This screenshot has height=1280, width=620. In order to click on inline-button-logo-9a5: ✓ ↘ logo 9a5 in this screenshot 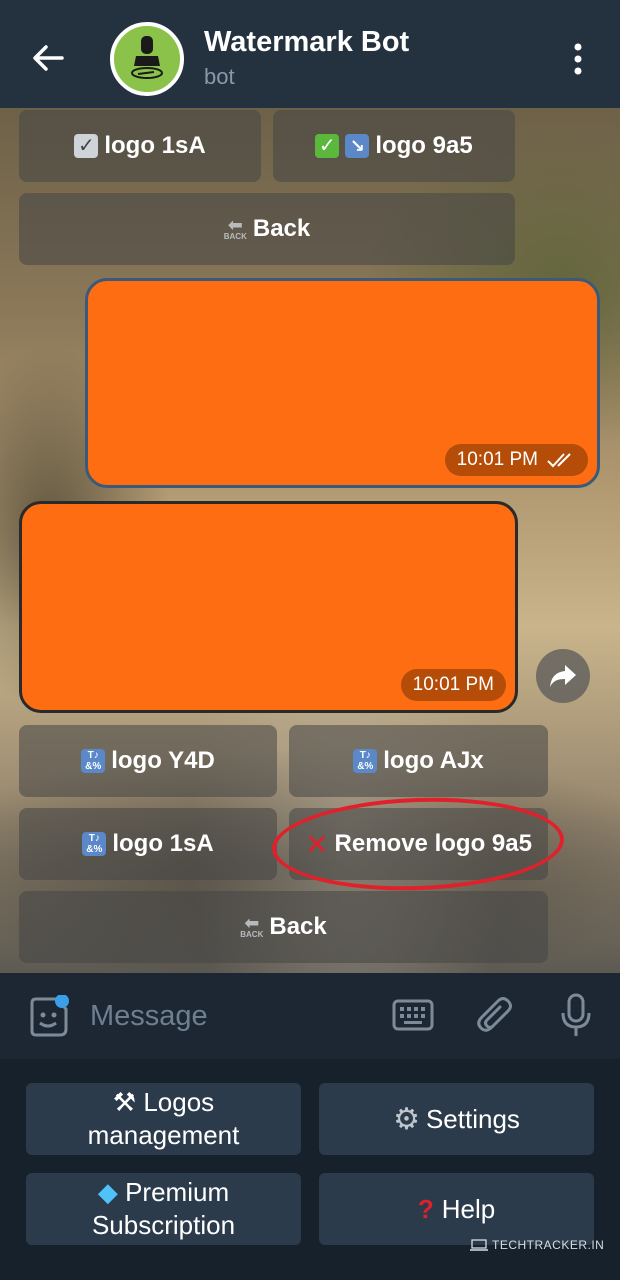, I will do `click(394, 146)`.